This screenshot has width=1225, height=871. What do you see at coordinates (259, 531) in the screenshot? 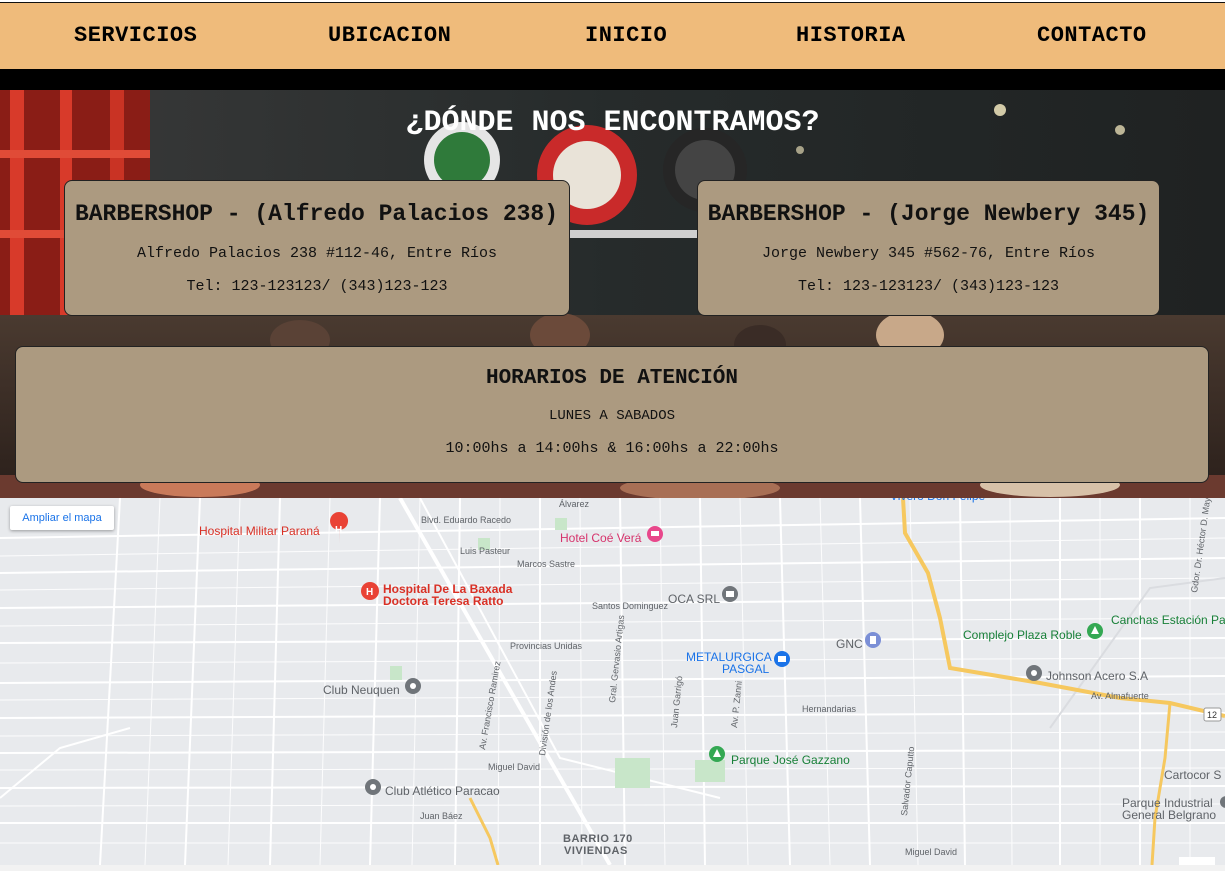
I see `place-label: Hospital Militar Paraná` at bounding box center [259, 531].